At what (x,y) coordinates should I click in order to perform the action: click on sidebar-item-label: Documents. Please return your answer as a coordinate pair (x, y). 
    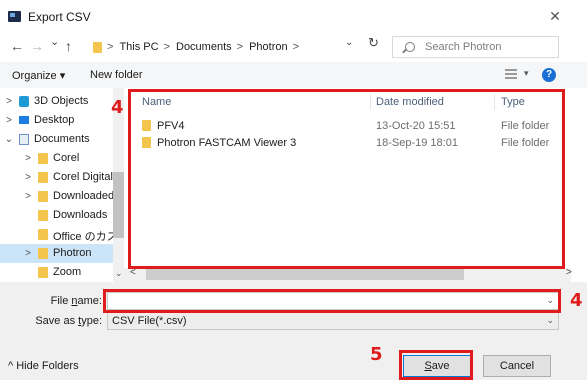
    Looking at the image, I should click on (62, 139).